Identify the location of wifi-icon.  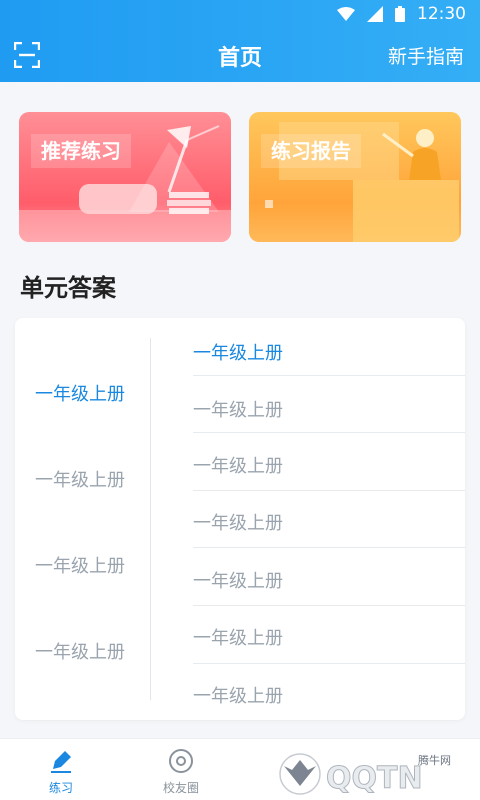
(346, 14).